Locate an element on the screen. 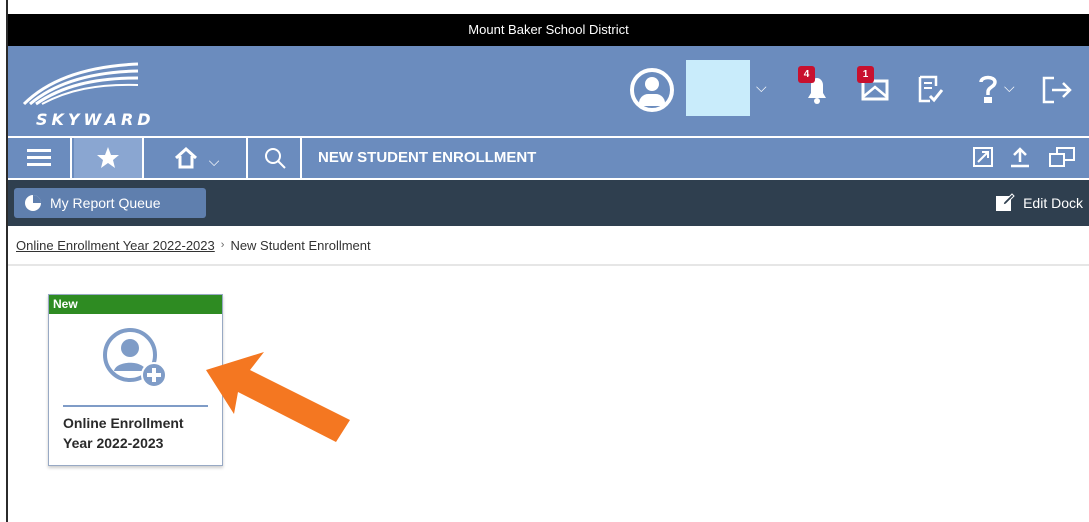 Image resolution: width=1089 pixels, height=522 pixels. profile-icon is located at coordinates (652, 90).